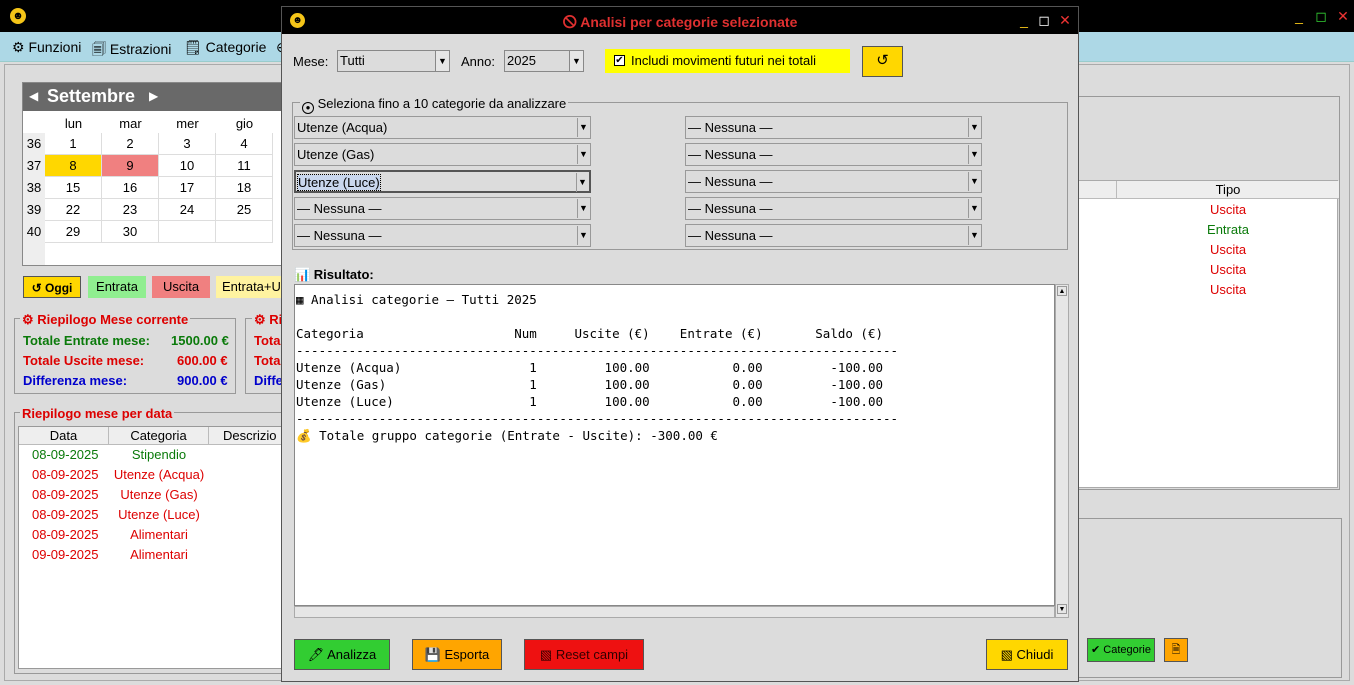 Image resolution: width=1354 pixels, height=685 pixels. Describe the element at coordinates (159, 494) in the screenshot. I see `row-cat: Utenze (Gas)` at that location.